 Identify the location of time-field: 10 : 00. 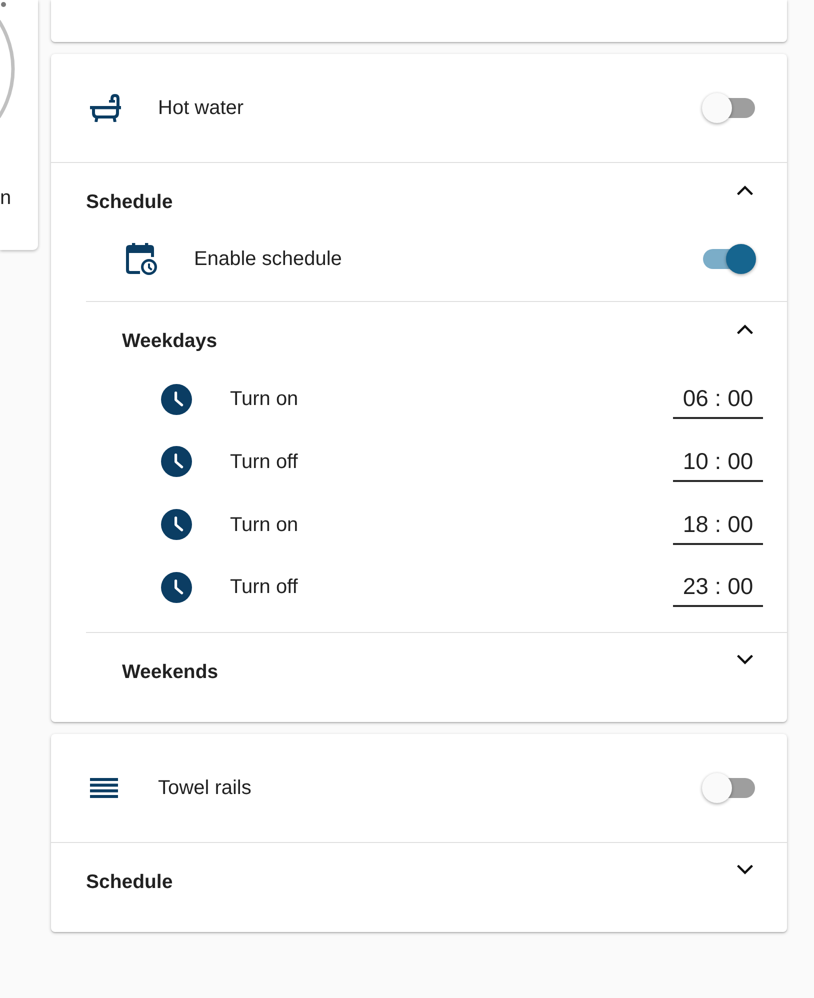
(718, 462).